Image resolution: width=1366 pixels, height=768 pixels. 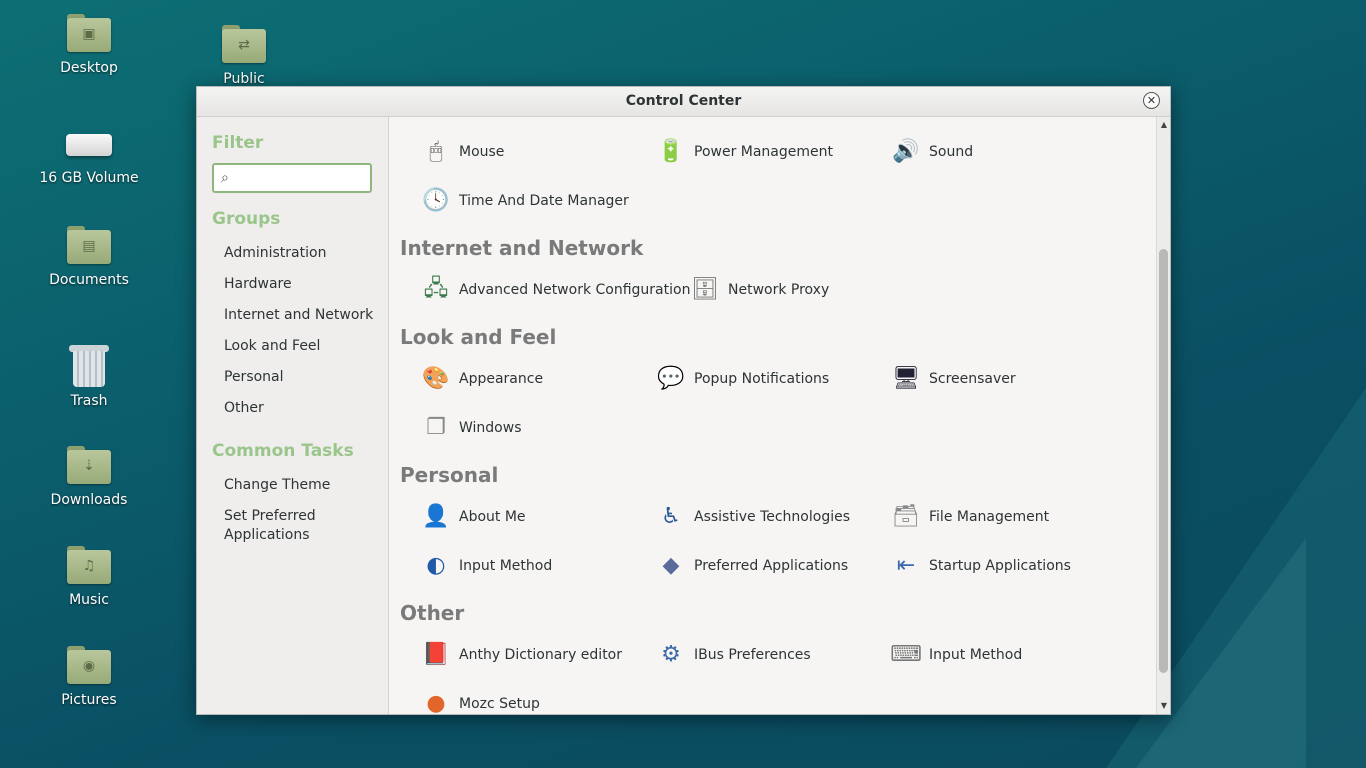 I want to click on startup-icon: ⇤, so click(x=906, y=565).